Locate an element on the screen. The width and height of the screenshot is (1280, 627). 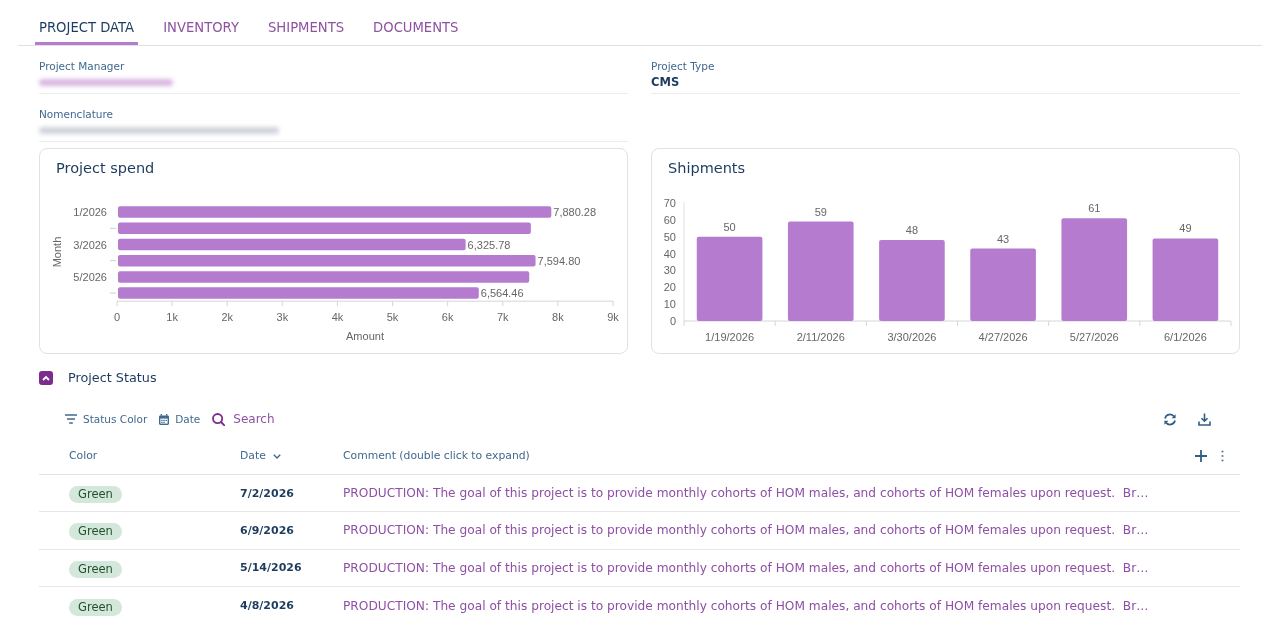
axis-tick-label: 8k is located at coordinates (558, 317).